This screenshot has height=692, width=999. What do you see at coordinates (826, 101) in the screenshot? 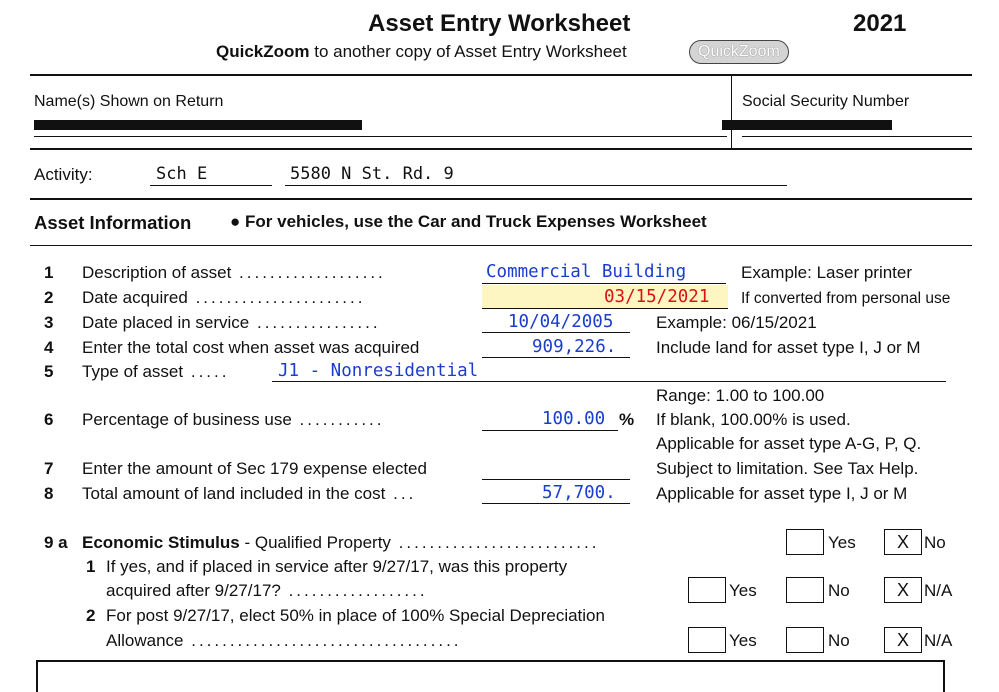
I see `ssn-label: Social Security Number` at bounding box center [826, 101].